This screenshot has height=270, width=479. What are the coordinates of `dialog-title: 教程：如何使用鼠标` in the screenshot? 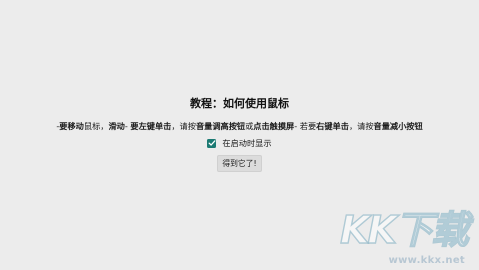 It's located at (239, 103).